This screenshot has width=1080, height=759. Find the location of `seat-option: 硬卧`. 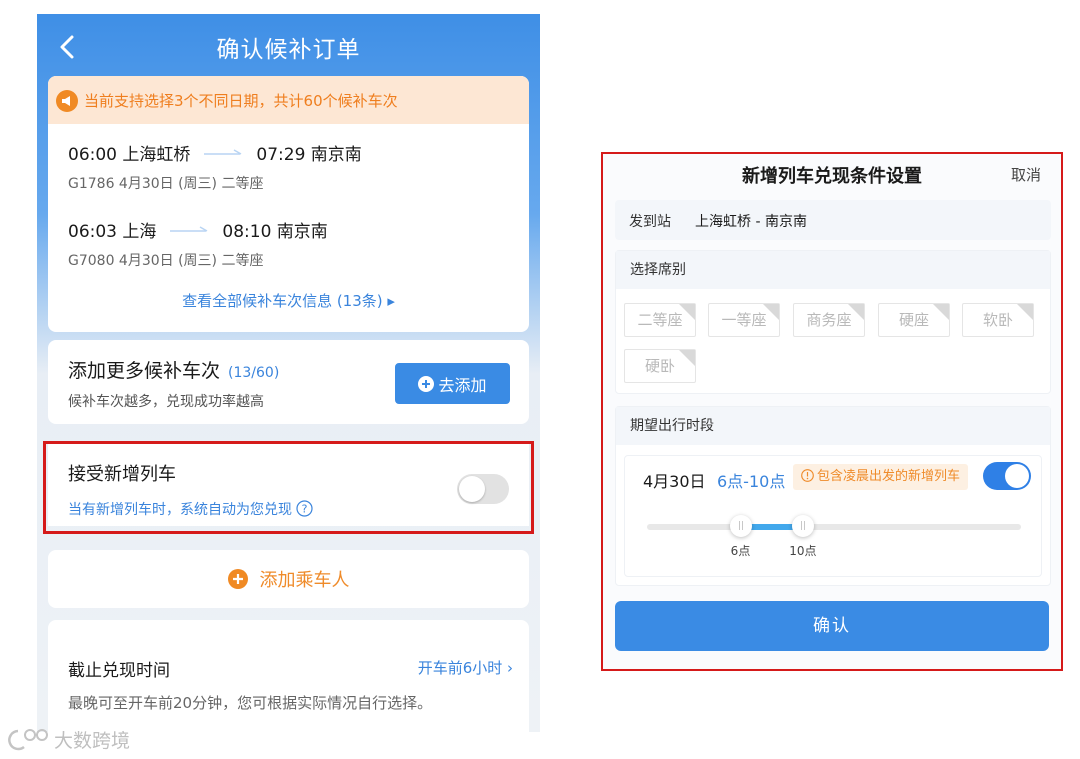

seat-option: 硬卧 is located at coordinates (660, 366).